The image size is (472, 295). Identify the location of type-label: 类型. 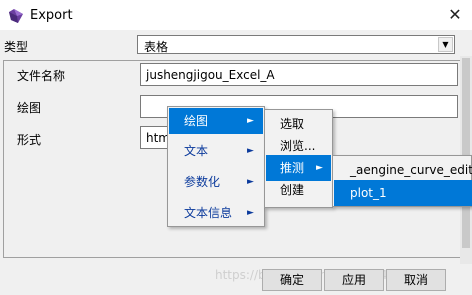
(16, 47).